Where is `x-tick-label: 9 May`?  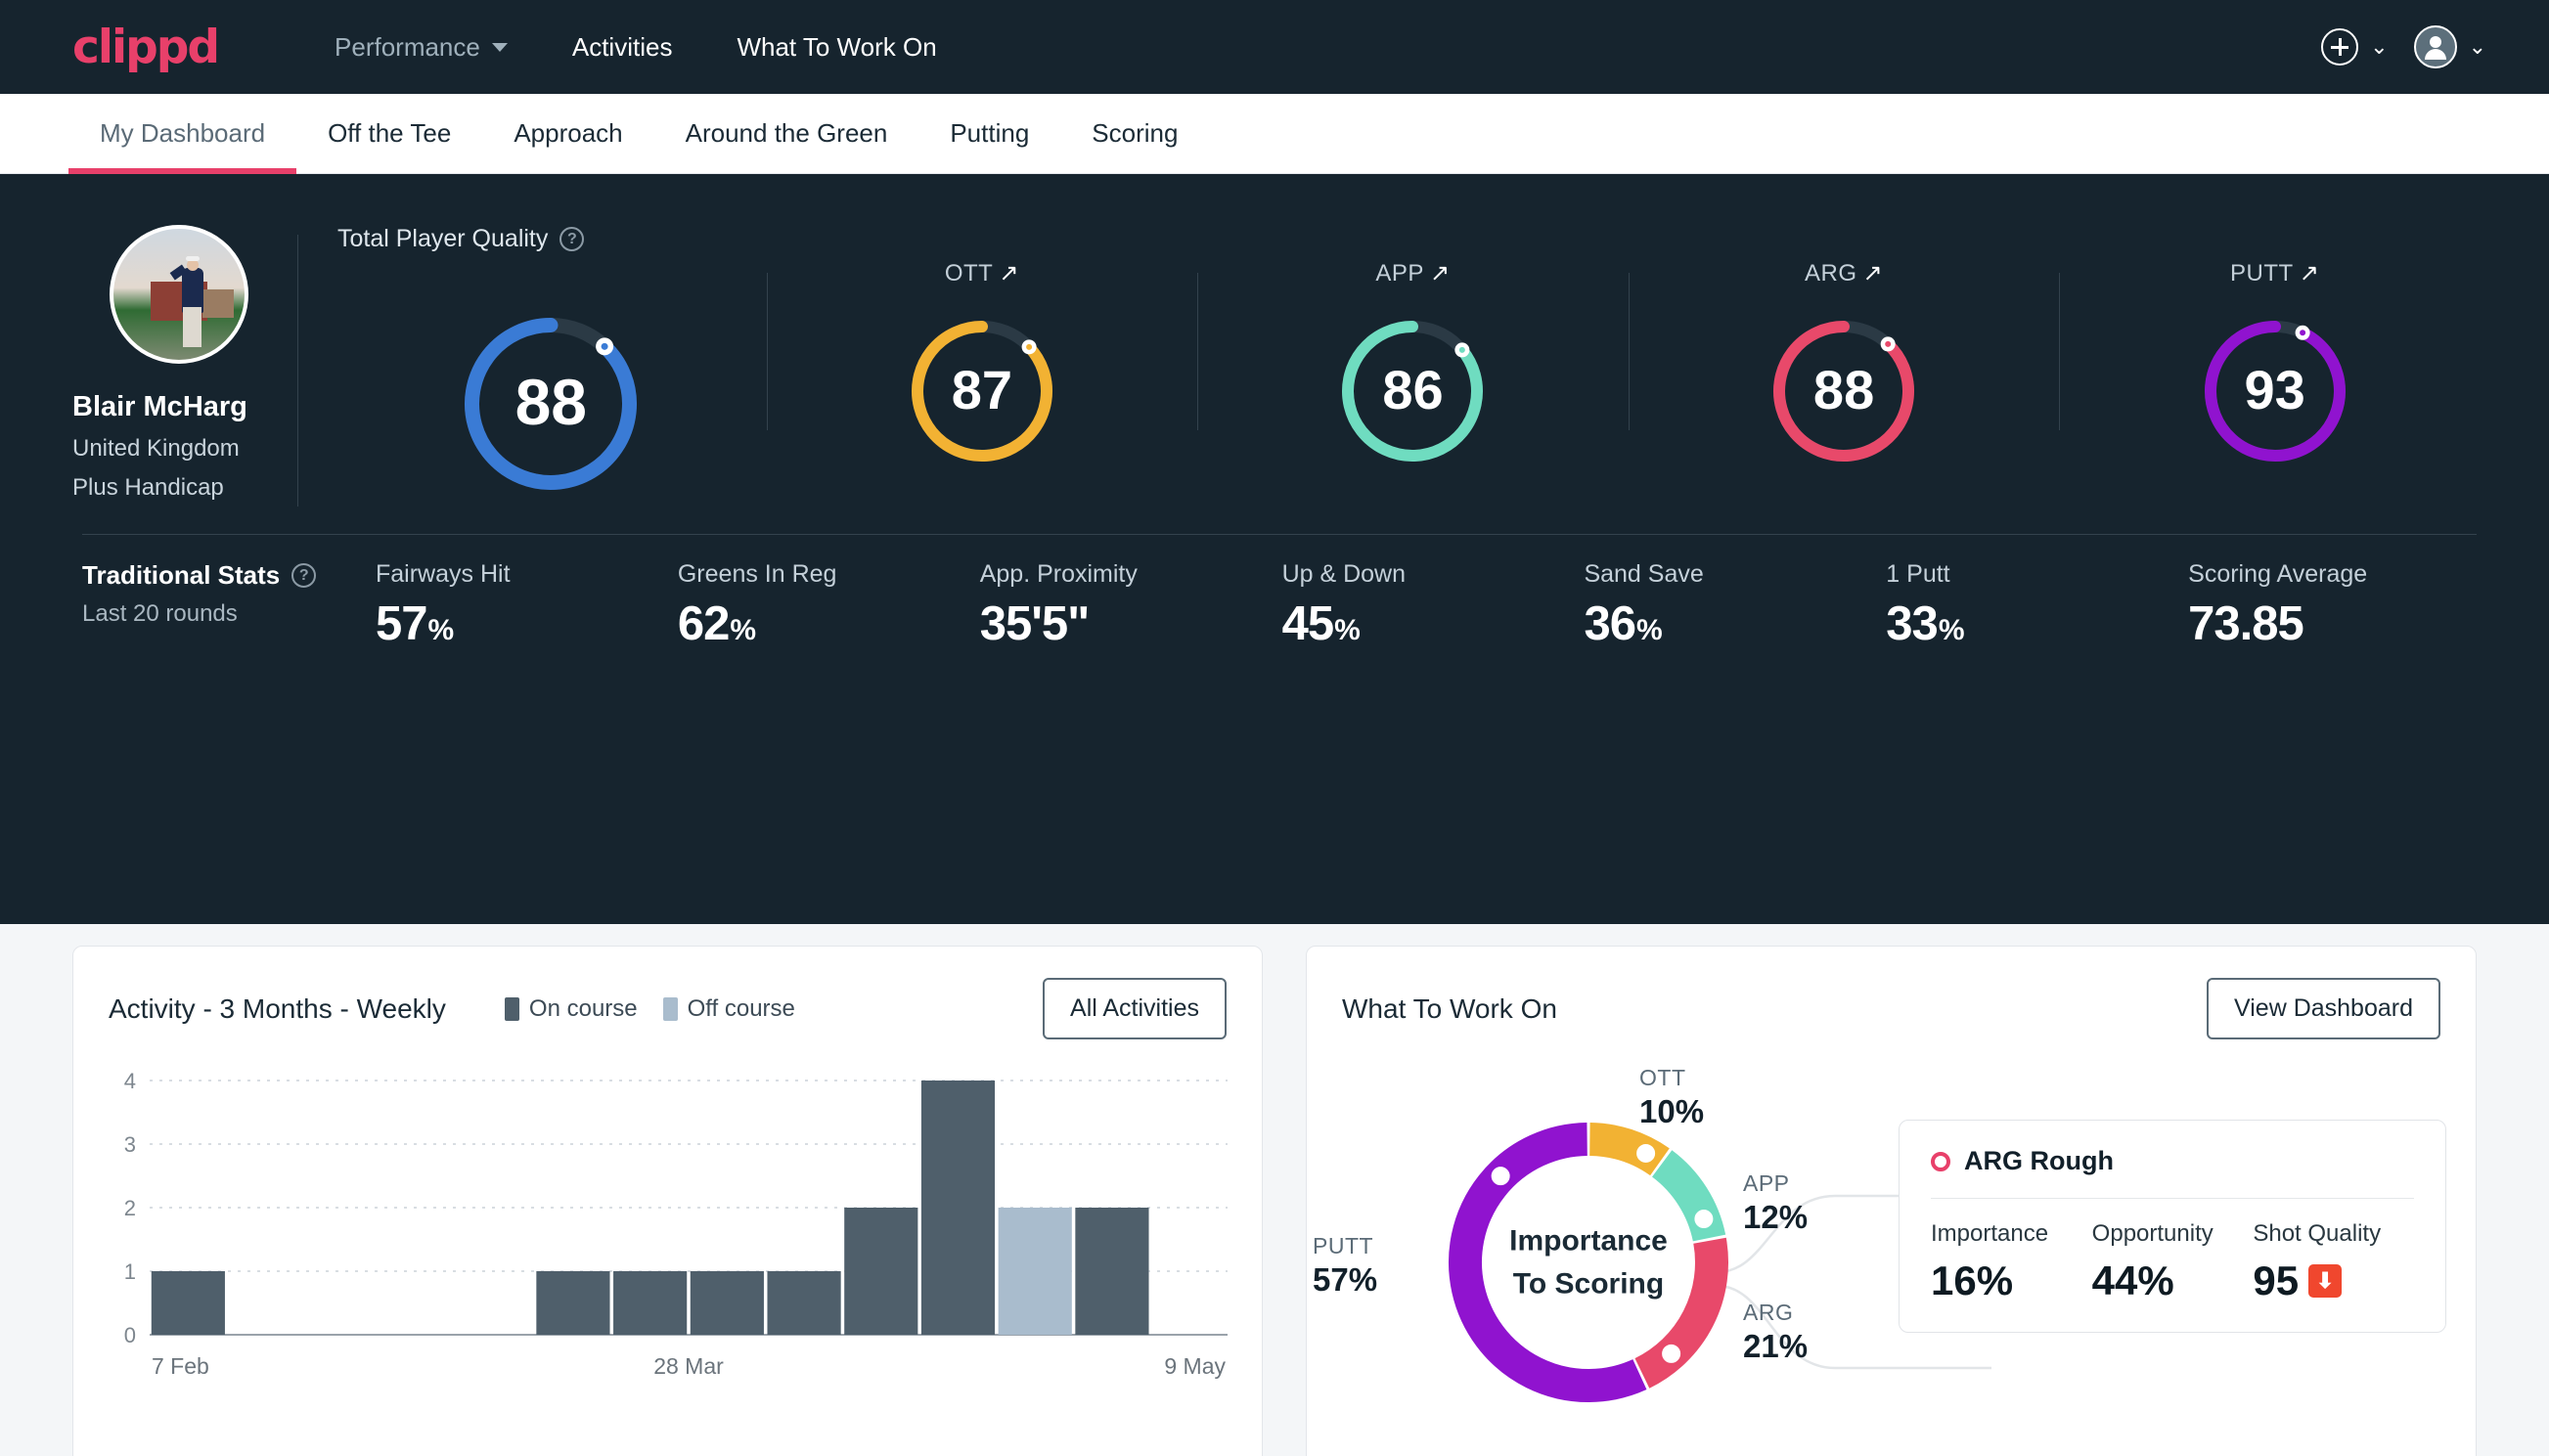 x-tick-label: 9 May is located at coordinates (1195, 1366).